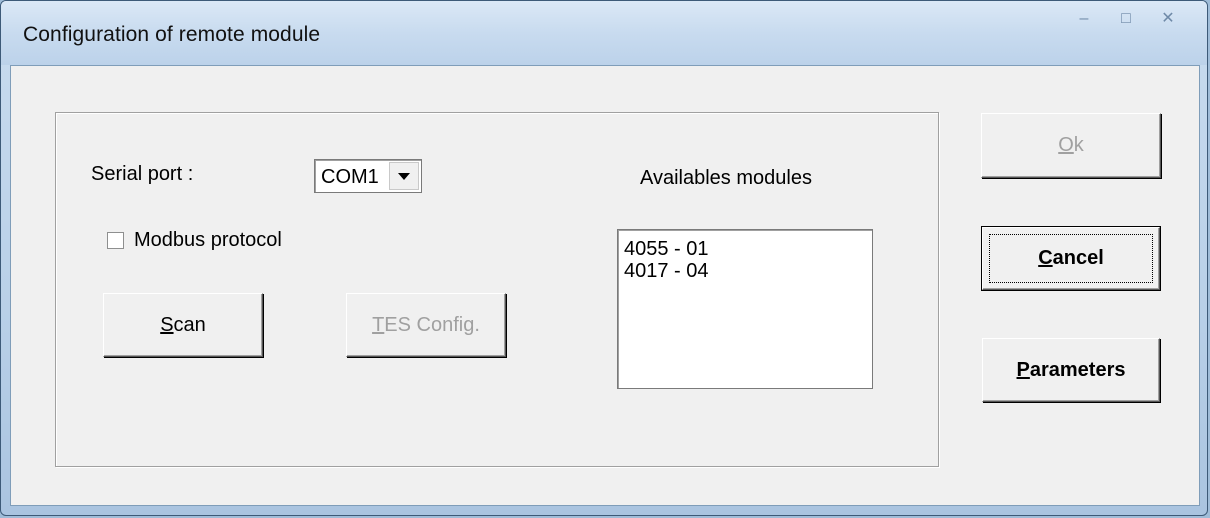 Image resolution: width=1210 pixels, height=518 pixels. Describe the element at coordinates (378, 324) in the screenshot. I see `tes-mnemonic: T` at that location.